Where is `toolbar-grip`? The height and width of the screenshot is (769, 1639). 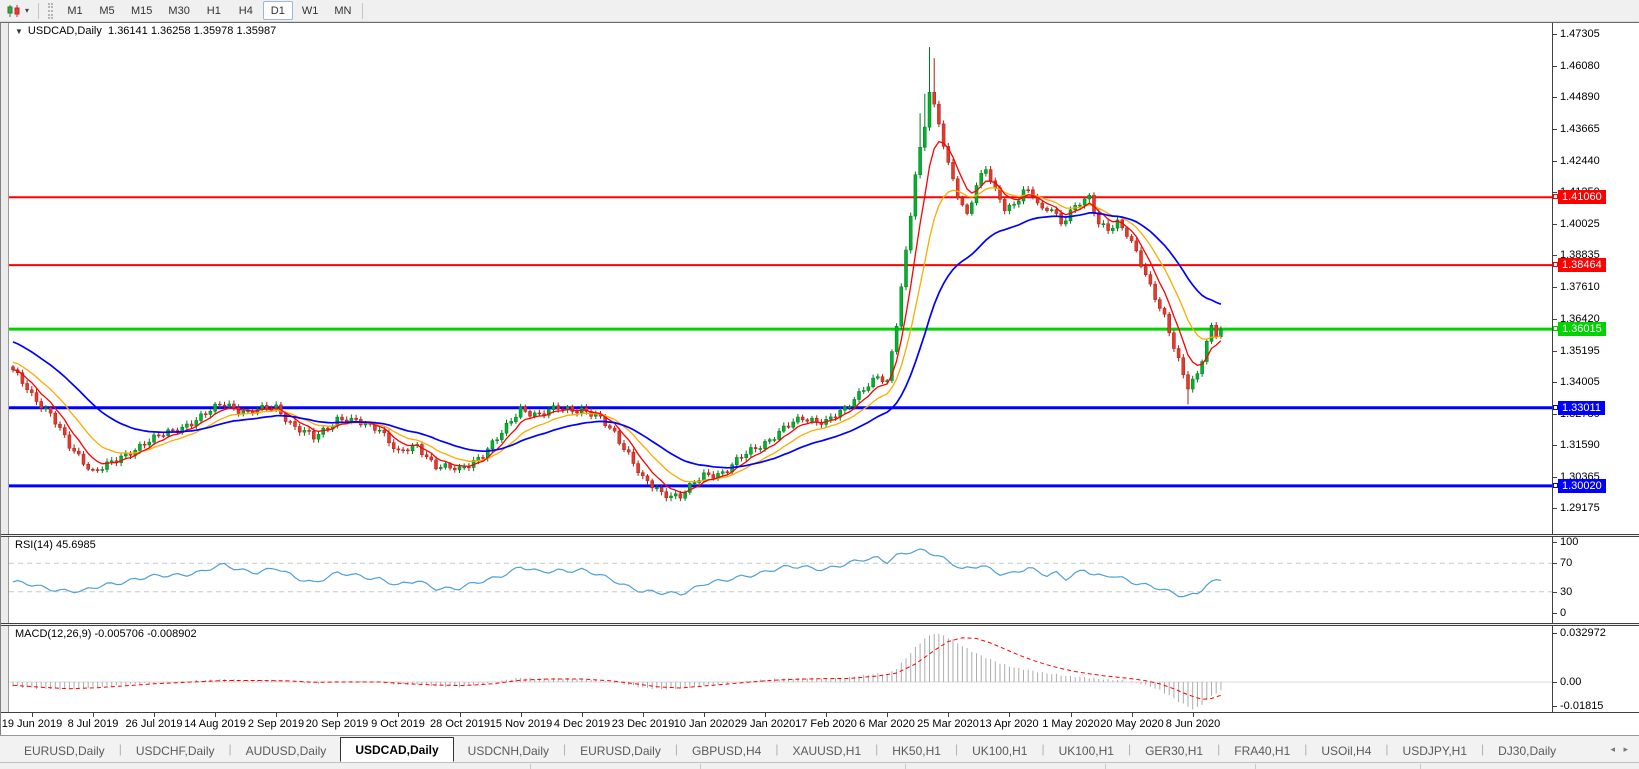 toolbar-grip is located at coordinates (51, 10).